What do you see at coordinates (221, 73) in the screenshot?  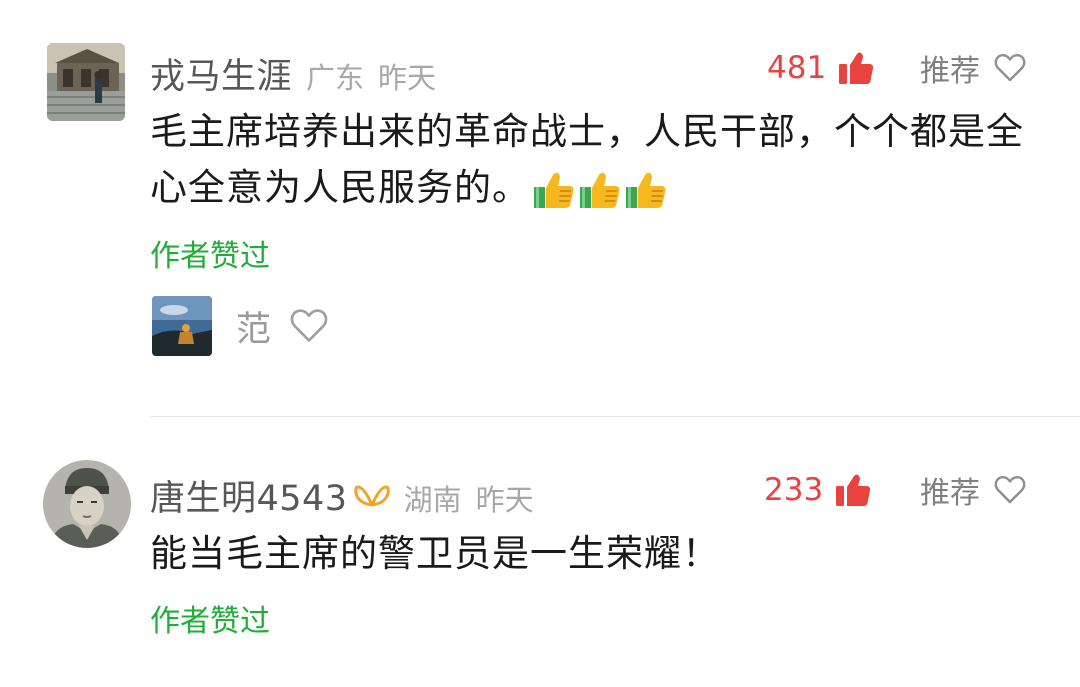 I see `username: 戎马生涯` at bounding box center [221, 73].